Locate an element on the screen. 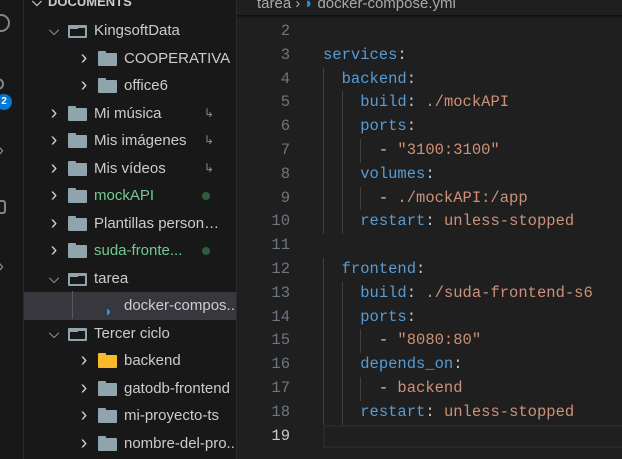  breadcrumb: tarea › ◗ docker-compose.yml is located at coordinates (356, 7).